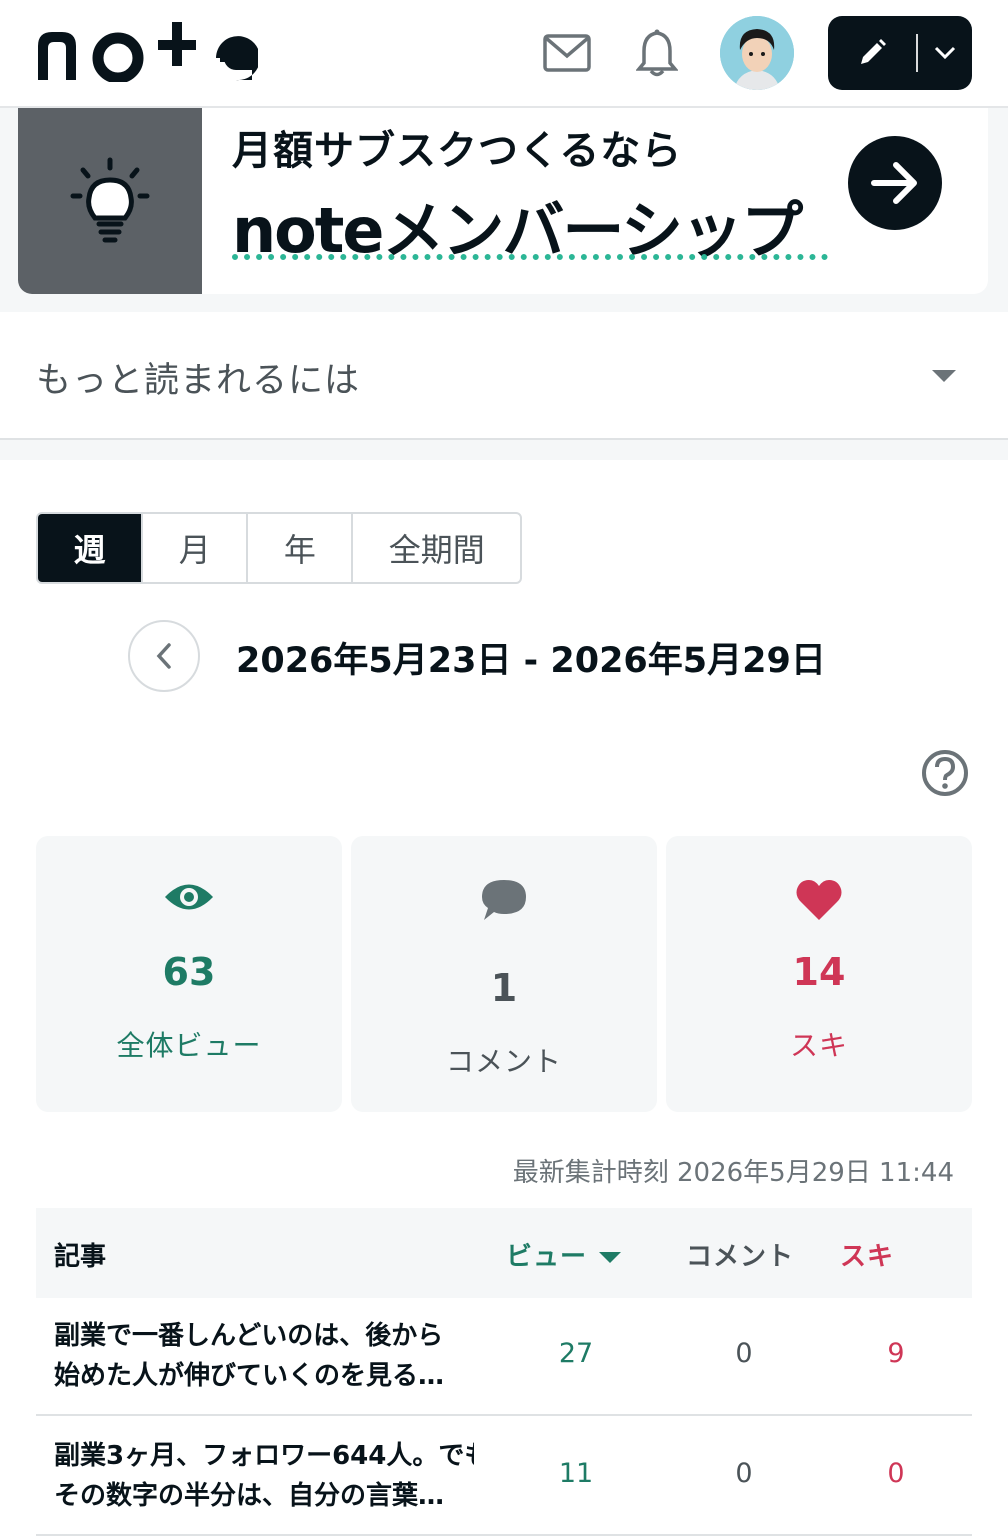  I want to click on note-logo, so click(147, 52).